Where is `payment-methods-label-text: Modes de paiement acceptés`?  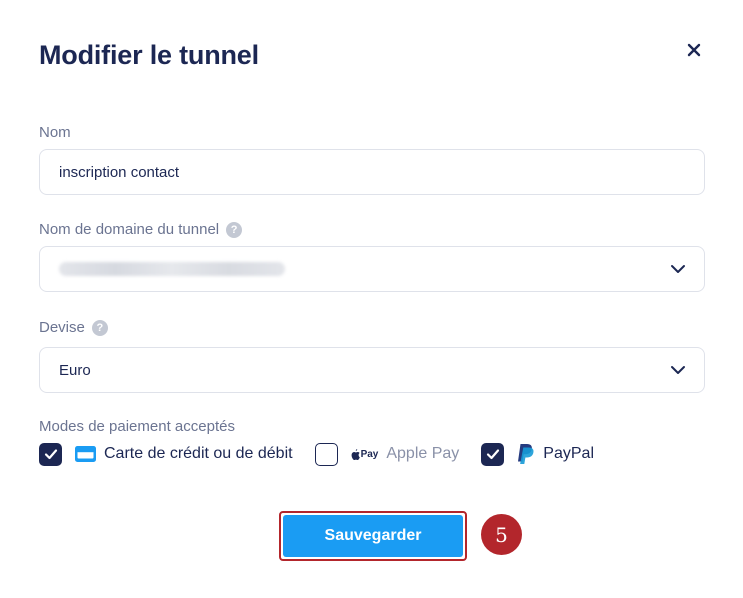 payment-methods-label-text: Modes de paiement acceptés is located at coordinates (137, 426).